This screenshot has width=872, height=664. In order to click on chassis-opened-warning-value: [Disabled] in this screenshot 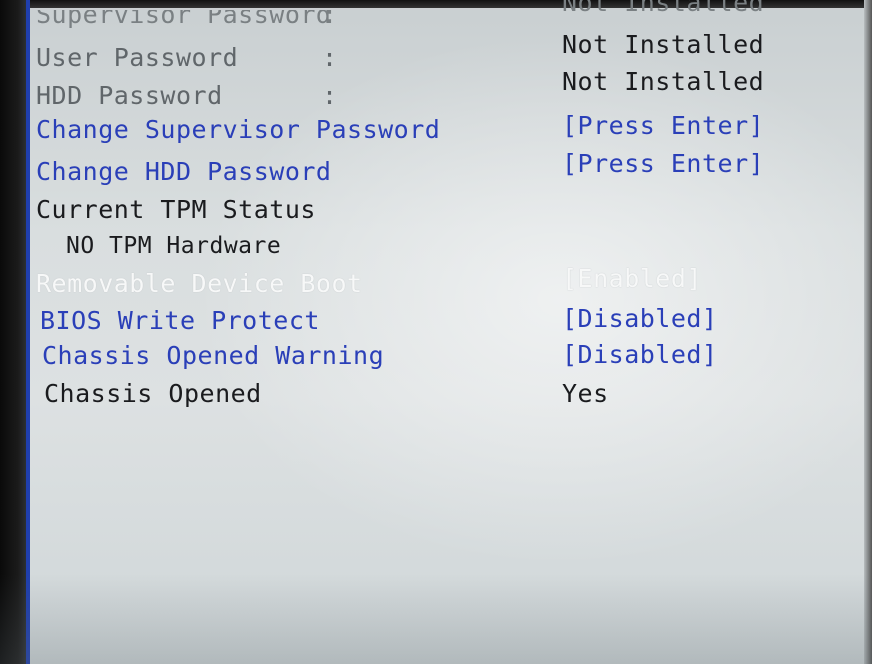, I will do `click(640, 355)`.